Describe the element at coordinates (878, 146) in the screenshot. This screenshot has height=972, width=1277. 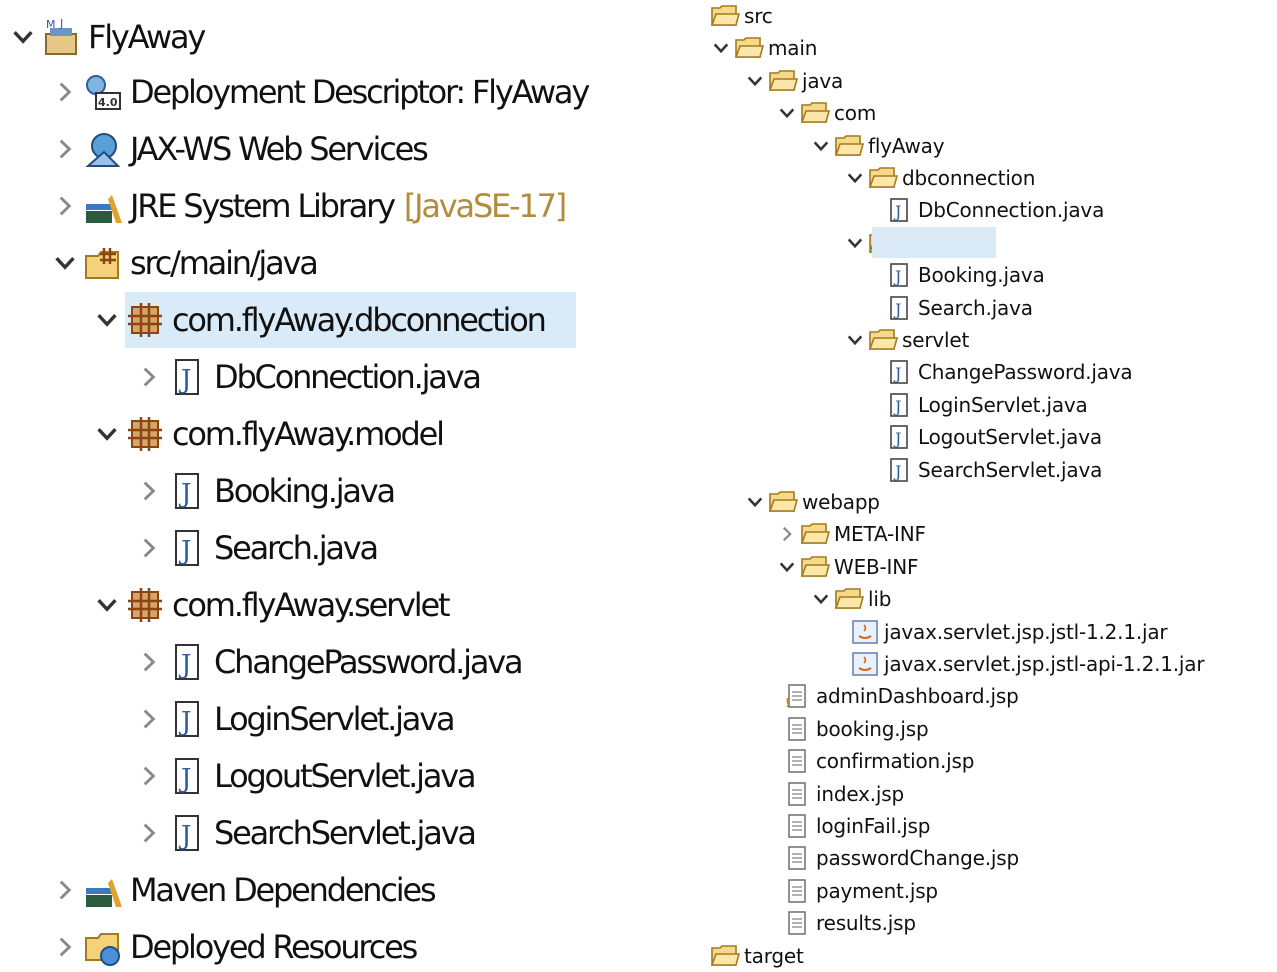
I see `tree-item: flyAway` at that location.